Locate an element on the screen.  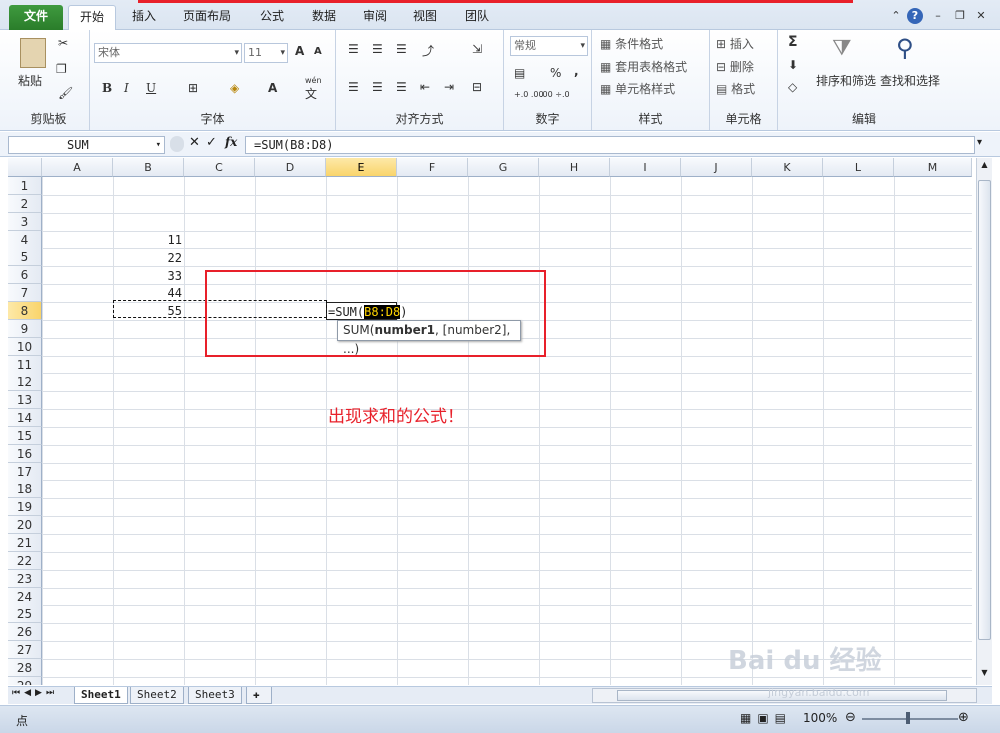
underline-button: U is located at coordinates (151, 88).